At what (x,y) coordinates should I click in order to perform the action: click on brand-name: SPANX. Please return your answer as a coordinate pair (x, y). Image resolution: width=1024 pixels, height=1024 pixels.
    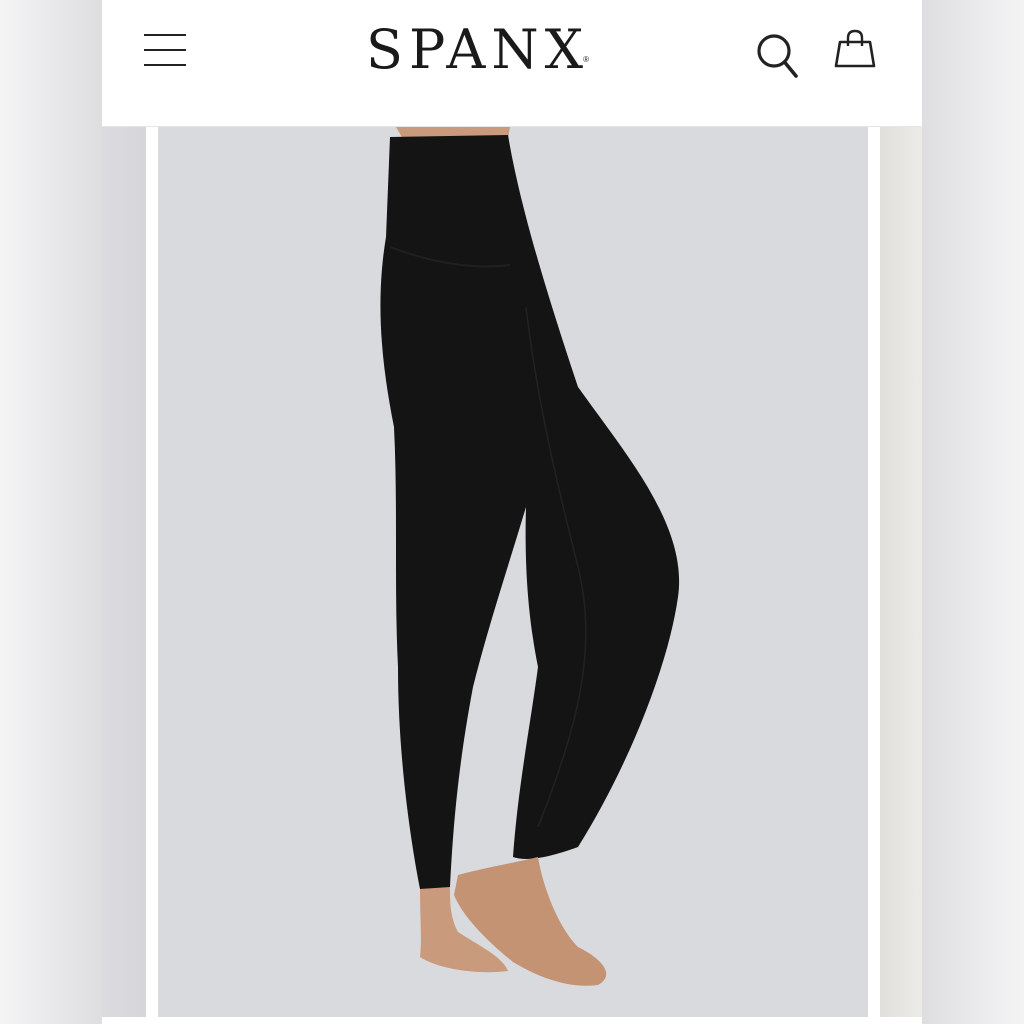
    Looking at the image, I should click on (478, 49).